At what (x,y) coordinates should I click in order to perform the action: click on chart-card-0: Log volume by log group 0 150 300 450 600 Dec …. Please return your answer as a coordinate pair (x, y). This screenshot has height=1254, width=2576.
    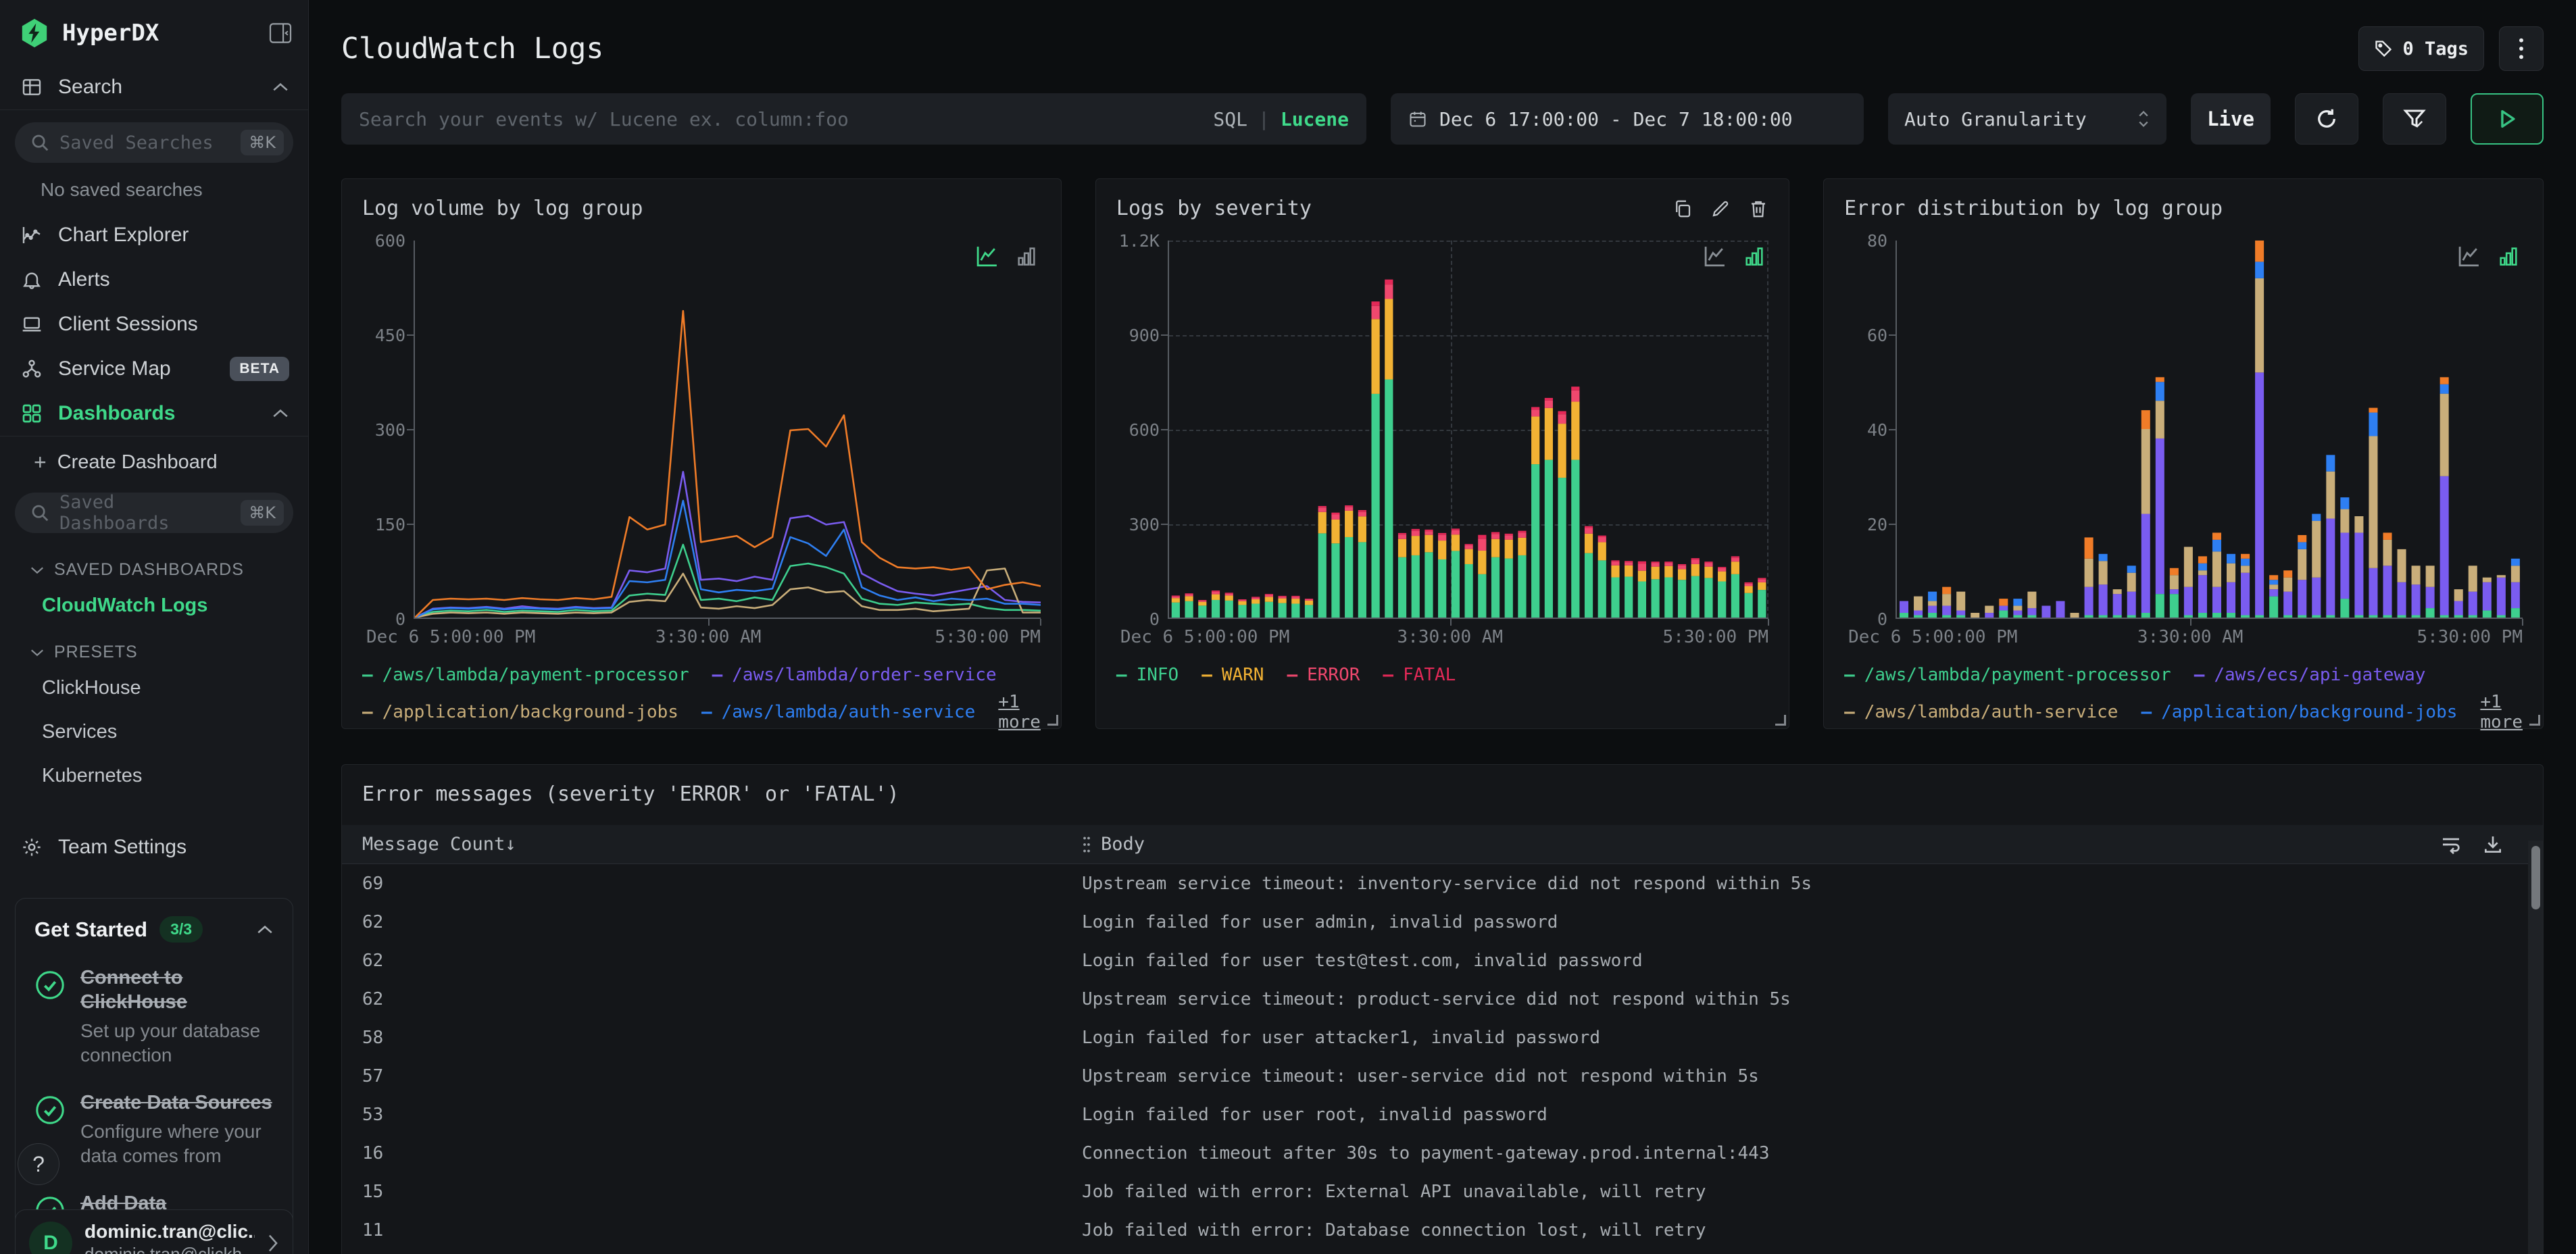
    Looking at the image, I should click on (702, 455).